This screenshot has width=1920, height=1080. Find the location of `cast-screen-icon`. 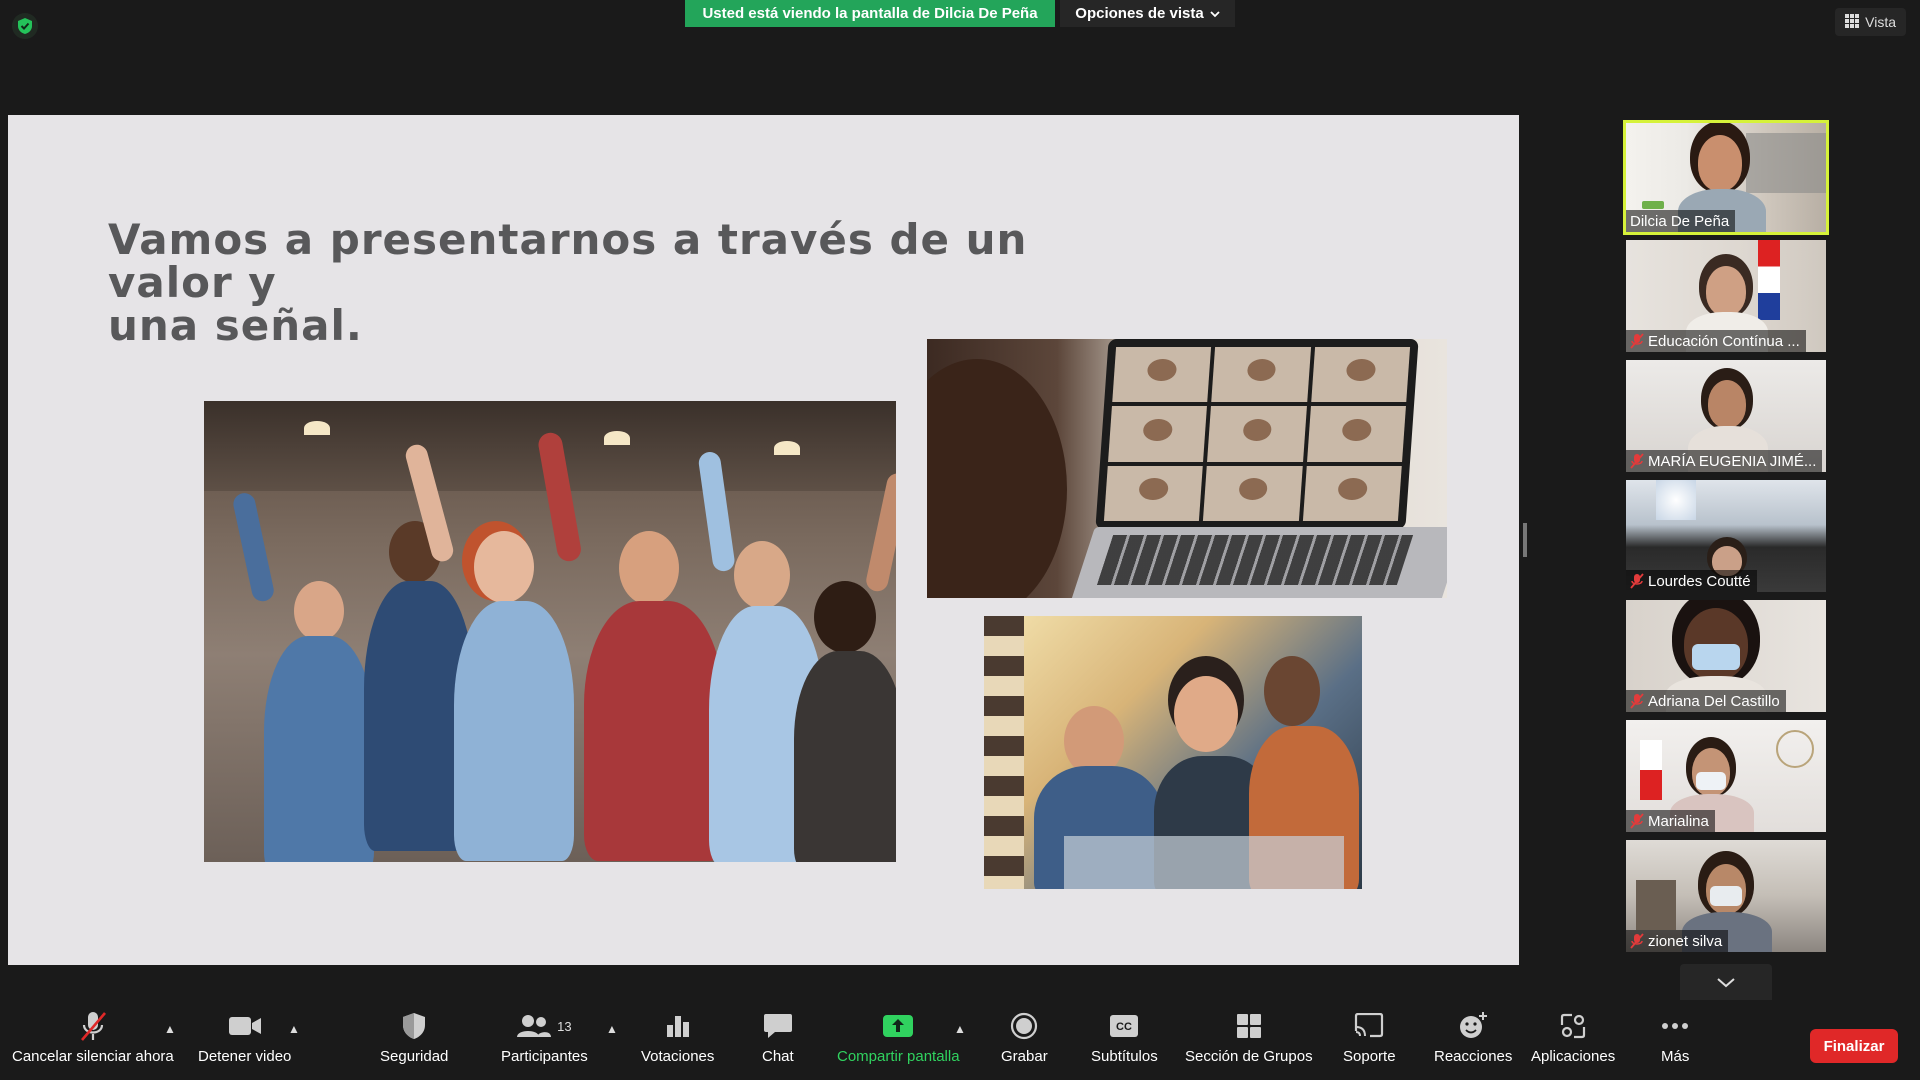

cast-screen-icon is located at coordinates (1369, 1026).